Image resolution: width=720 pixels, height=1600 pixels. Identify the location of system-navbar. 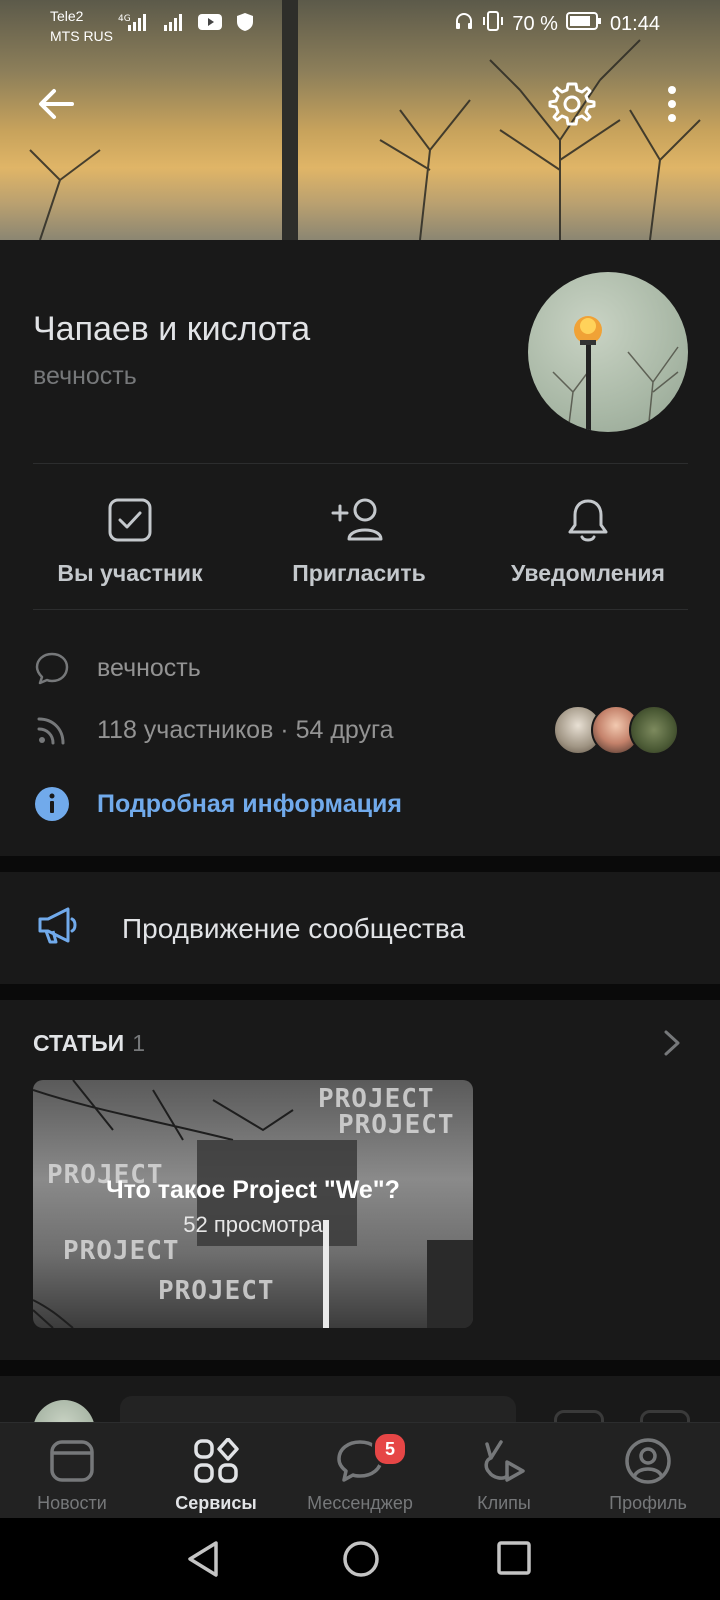
(360, 1559).